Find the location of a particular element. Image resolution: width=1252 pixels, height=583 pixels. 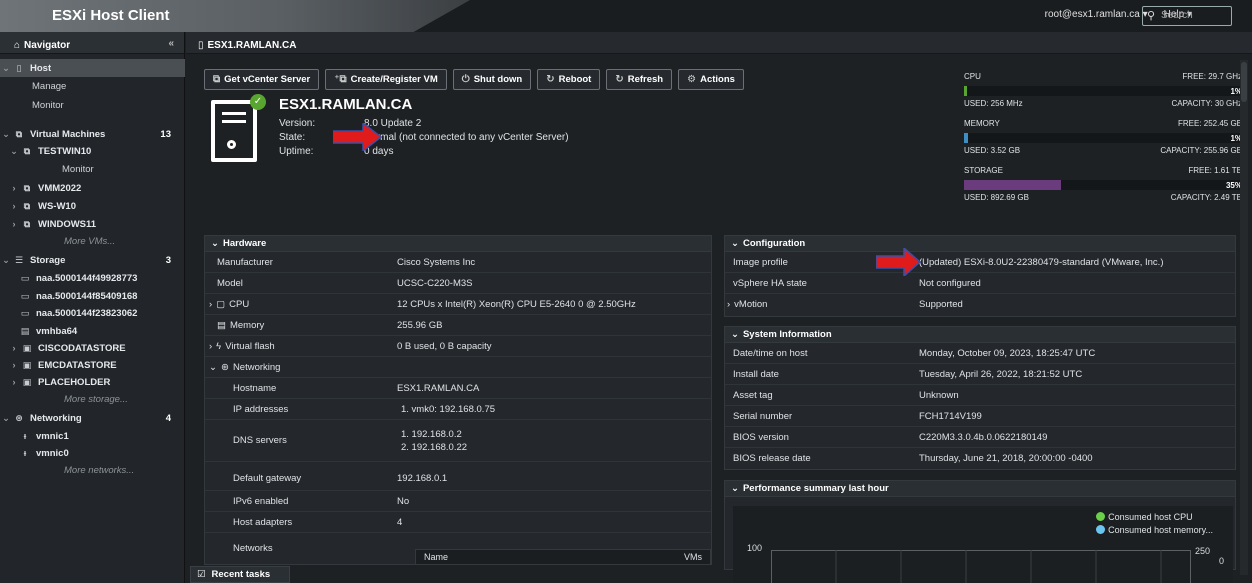

performance-header: ⌄ Performance summary last hour is located at coordinates (980, 489).